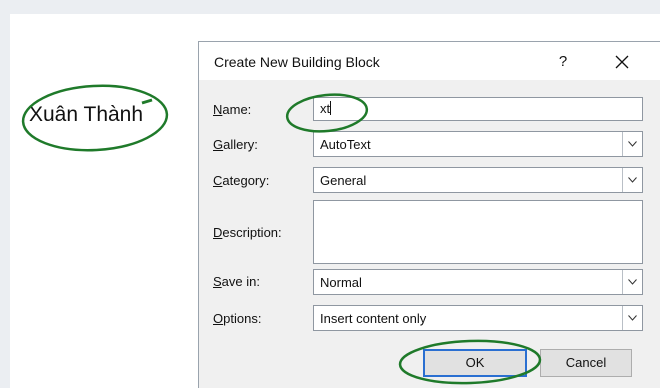 Image resolution: width=660 pixels, height=388 pixels. What do you see at coordinates (235, 144) in the screenshot?
I see `gallery-label: Gallery:` at bounding box center [235, 144].